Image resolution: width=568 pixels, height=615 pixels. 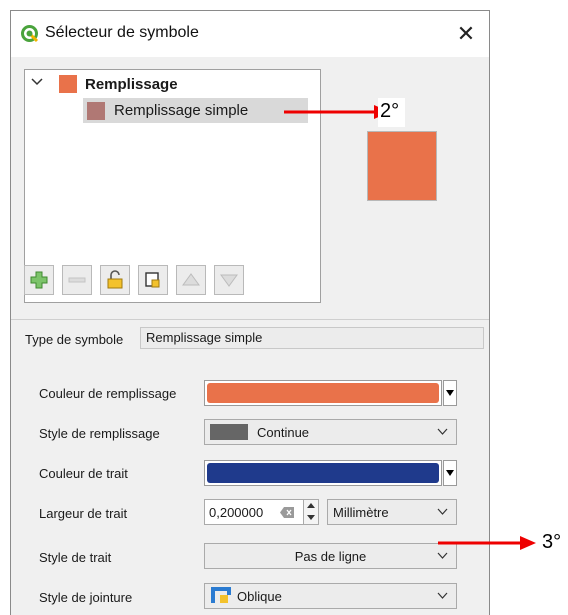 I want to click on duplicate-layer-button, so click(x=153, y=280).